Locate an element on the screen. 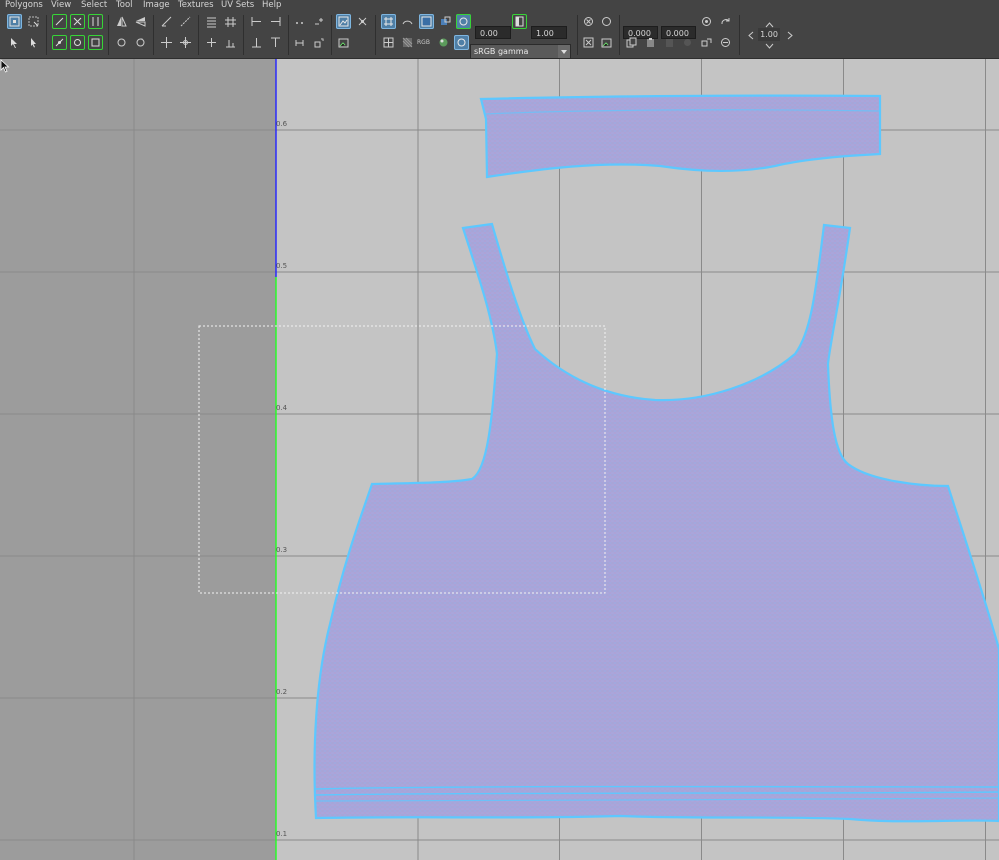 The height and width of the screenshot is (860, 999). edge-bracket-icon is located at coordinates (59, 21).